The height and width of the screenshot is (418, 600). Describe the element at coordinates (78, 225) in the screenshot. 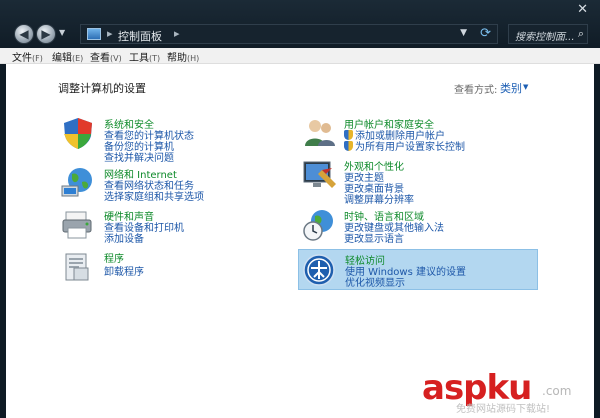

I see `printer-icon` at that location.